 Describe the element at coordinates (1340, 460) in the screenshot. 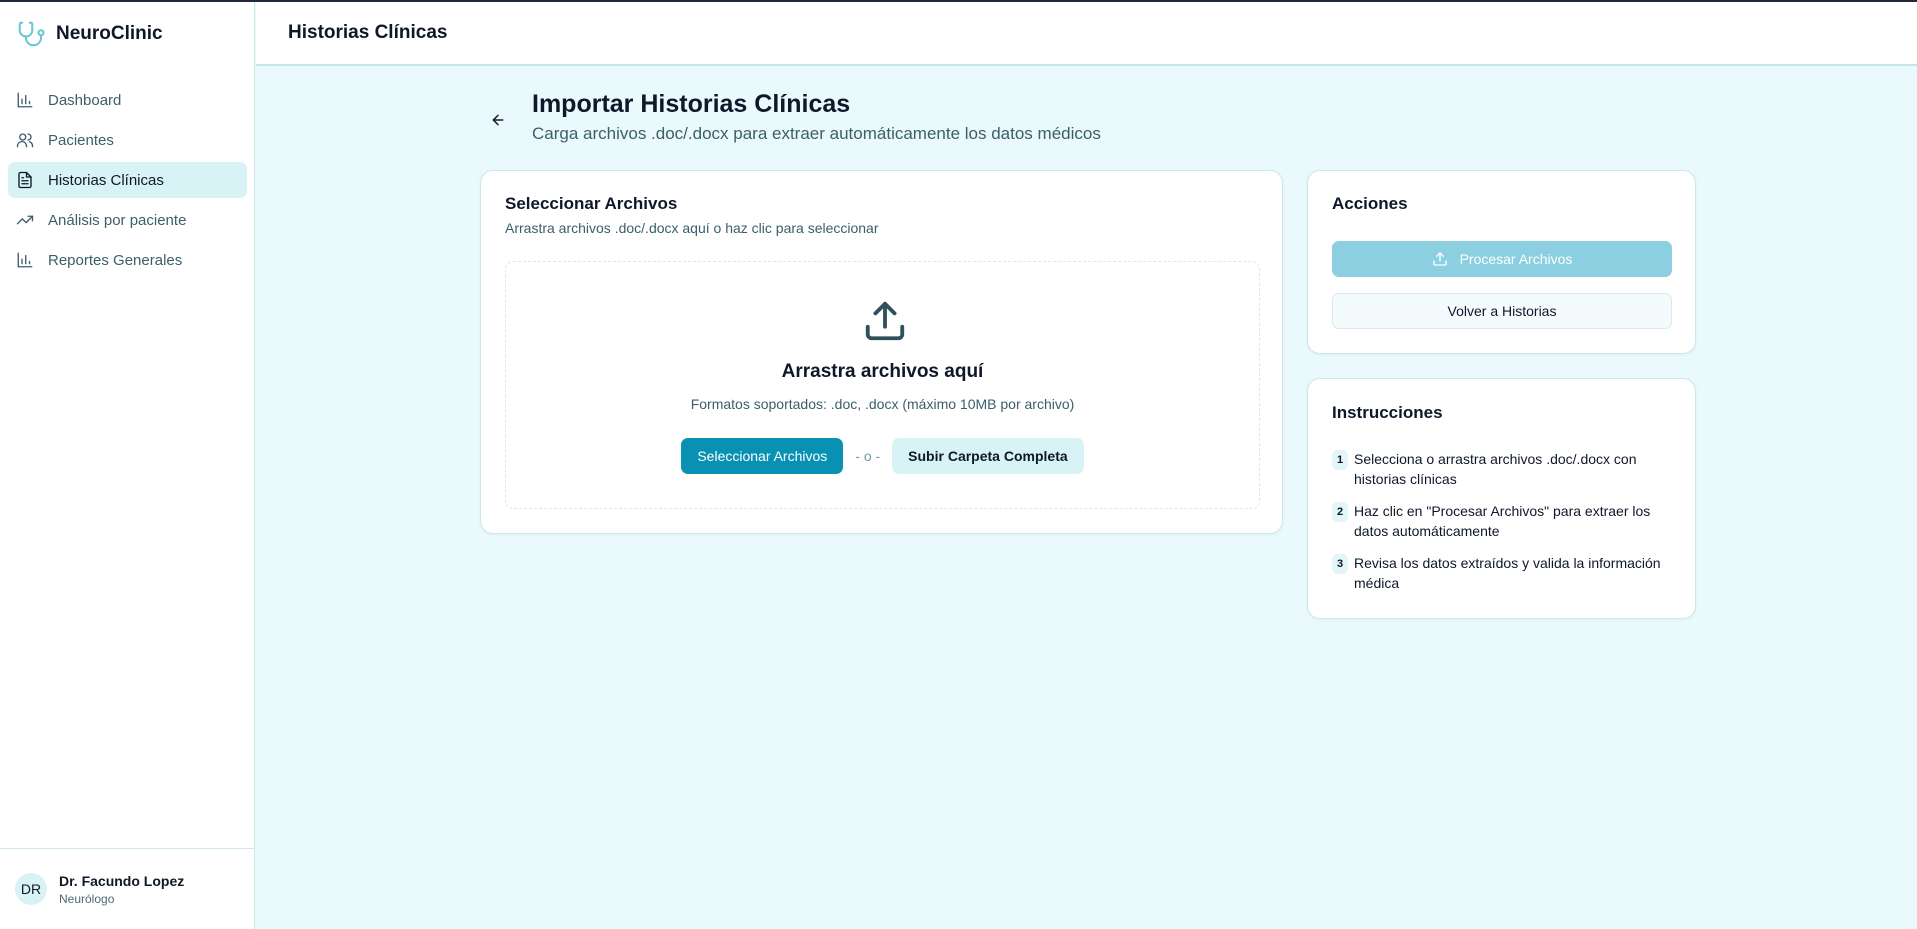

I see `step-number: 1` at that location.